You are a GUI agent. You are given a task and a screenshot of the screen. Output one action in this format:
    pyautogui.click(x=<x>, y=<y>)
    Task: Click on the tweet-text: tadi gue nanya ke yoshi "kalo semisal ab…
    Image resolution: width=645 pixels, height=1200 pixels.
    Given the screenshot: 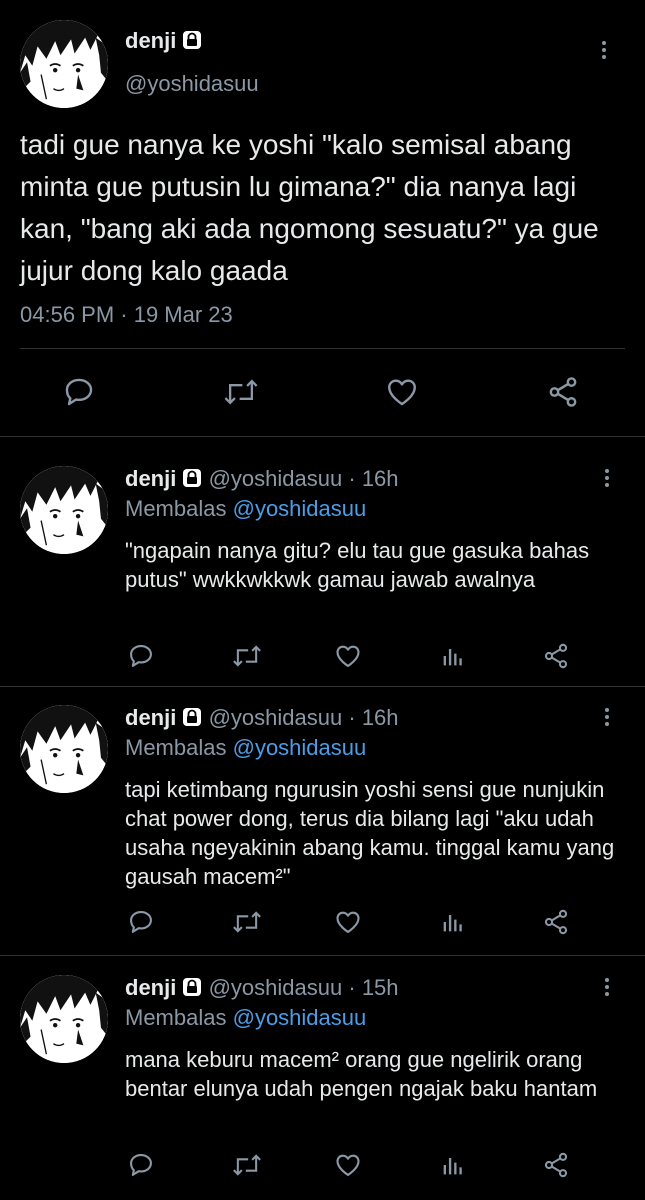 What is the action you would take?
    pyautogui.click(x=309, y=207)
    